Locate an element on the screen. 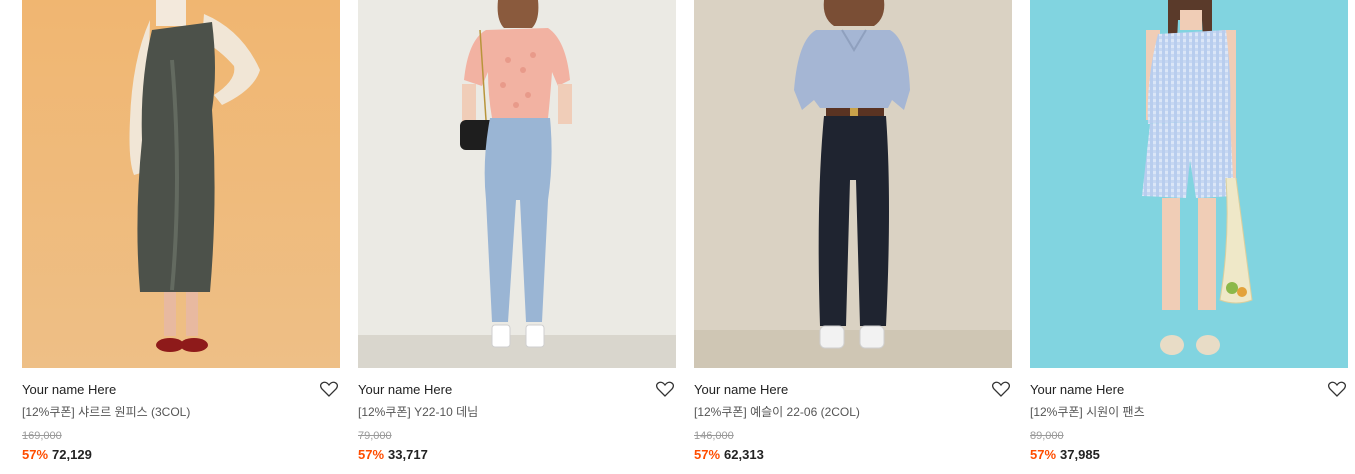  original-price: 89,000 is located at coordinates (1047, 436).